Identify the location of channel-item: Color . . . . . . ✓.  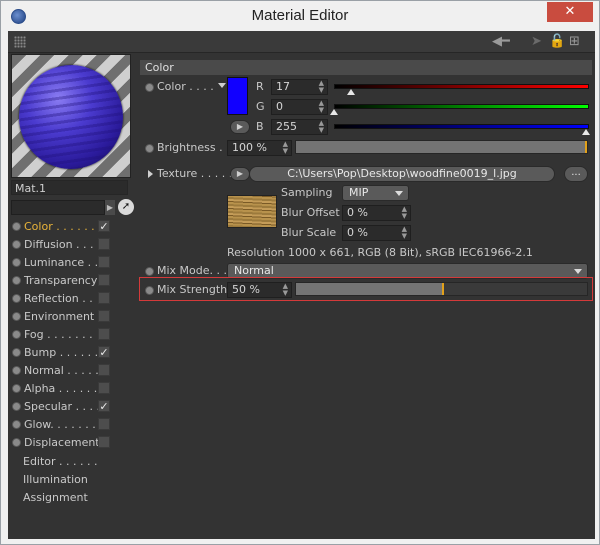
(61, 227).